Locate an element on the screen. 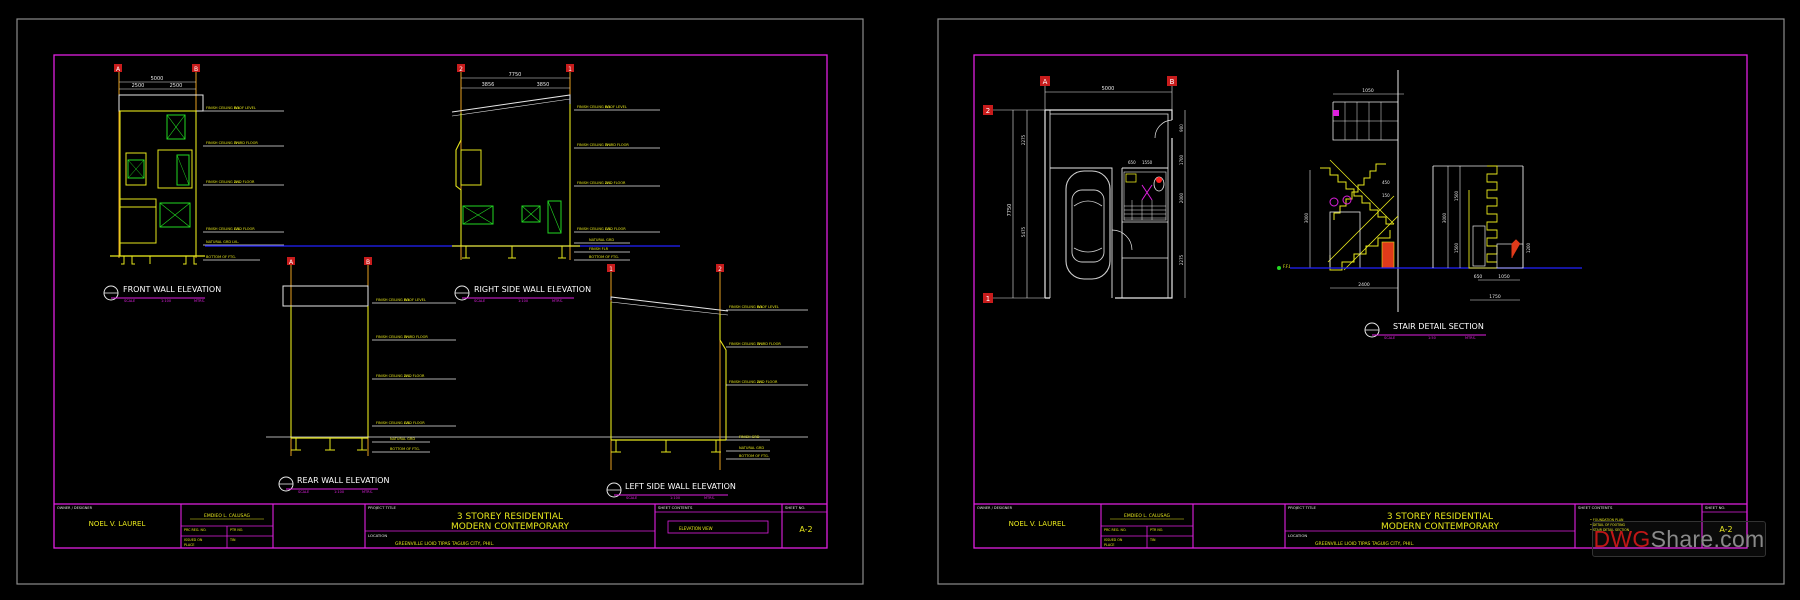 This screenshot has height=600, width=1800. svg-text: OWNER / DESIGNER is located at coordinates (75, 508).